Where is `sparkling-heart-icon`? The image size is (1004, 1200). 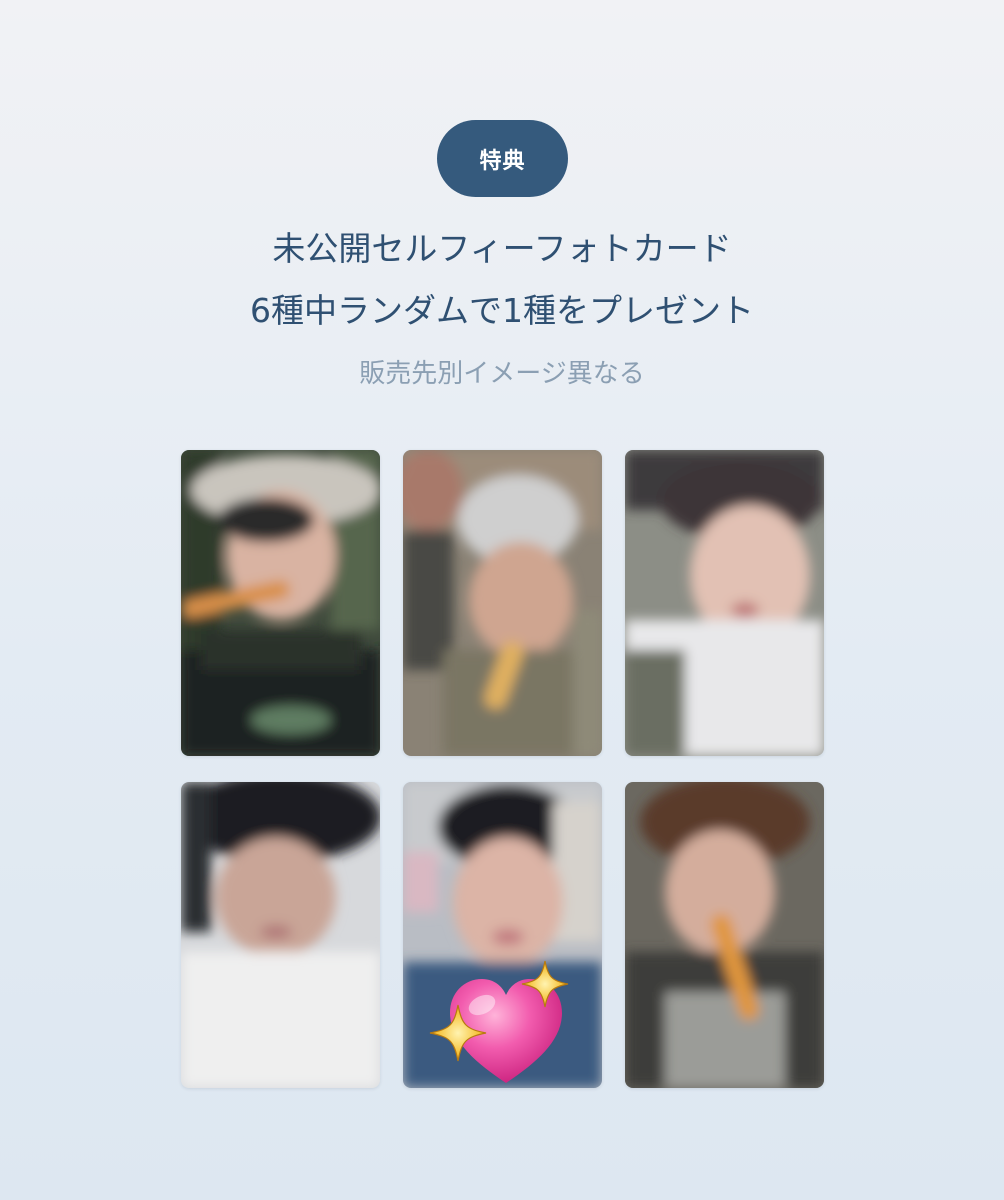
sparkling-heart-icon is located at coordinates (499, 1021).